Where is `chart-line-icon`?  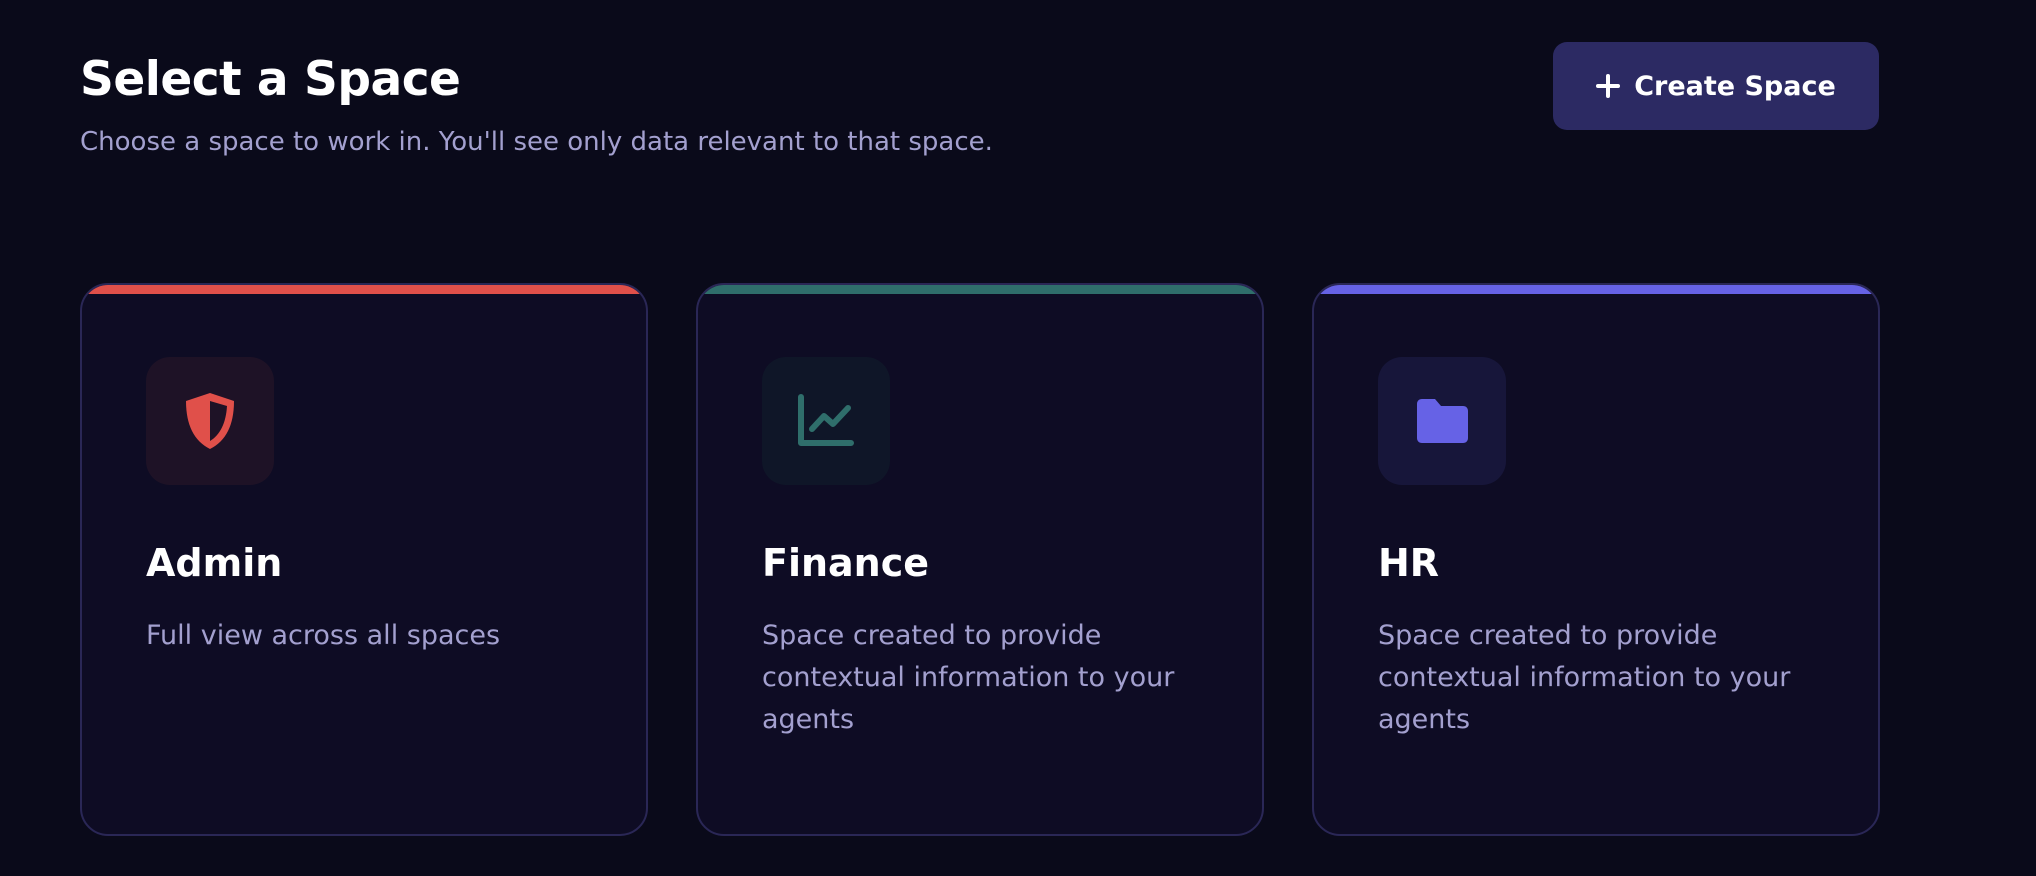 chart-line-icon is located at coordinates (826, 420).